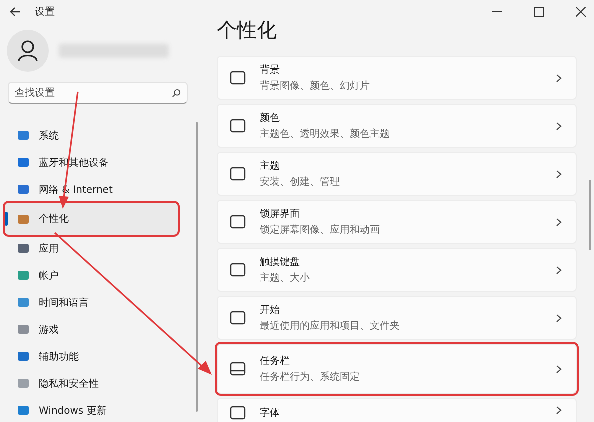 The width and height of the screenshot is (594, 422). I want to click on sidebar-item: 游戏, so click(91, 329).